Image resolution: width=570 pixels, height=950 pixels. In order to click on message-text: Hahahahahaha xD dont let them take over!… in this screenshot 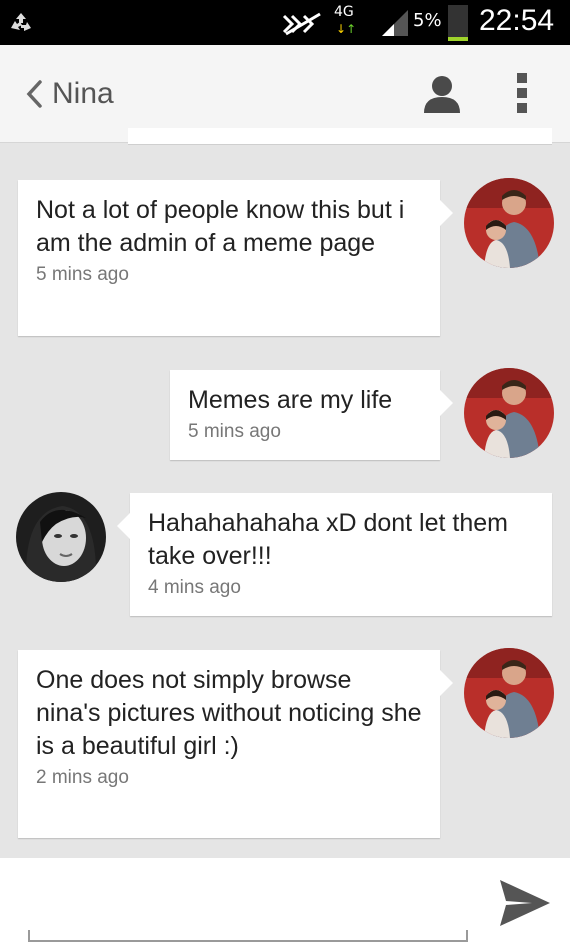, I will do `click(328, 539)`.